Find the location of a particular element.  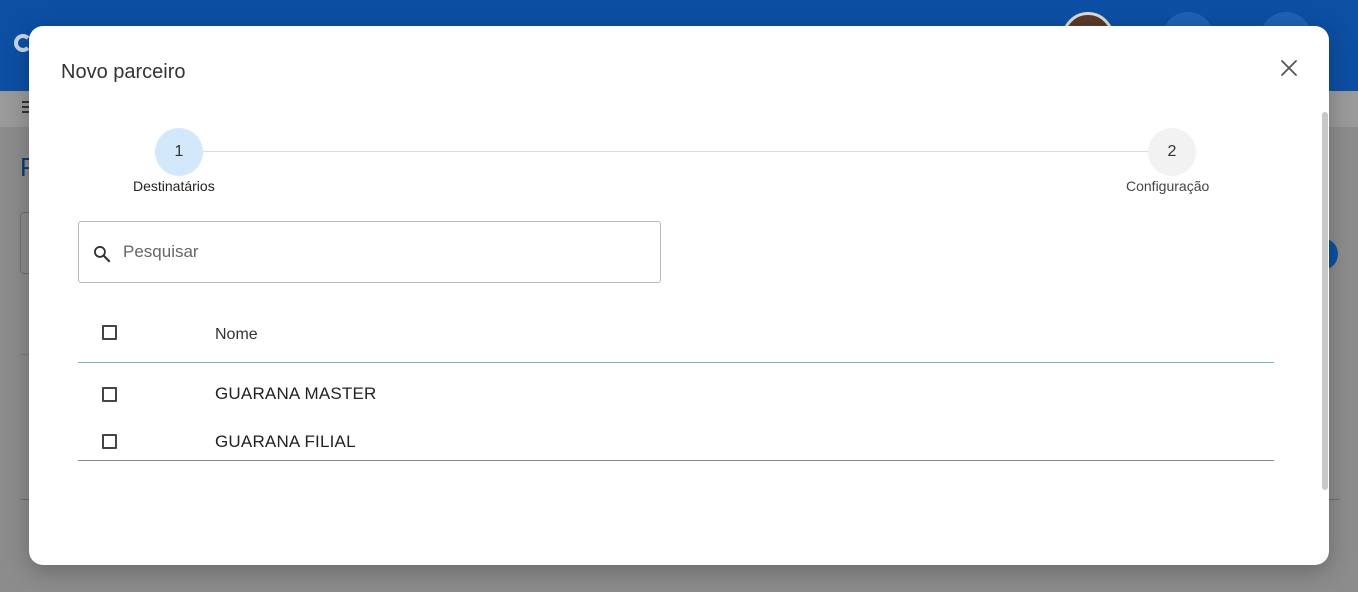

step-1-indicator: 1 is located at coordinates (179, 152).